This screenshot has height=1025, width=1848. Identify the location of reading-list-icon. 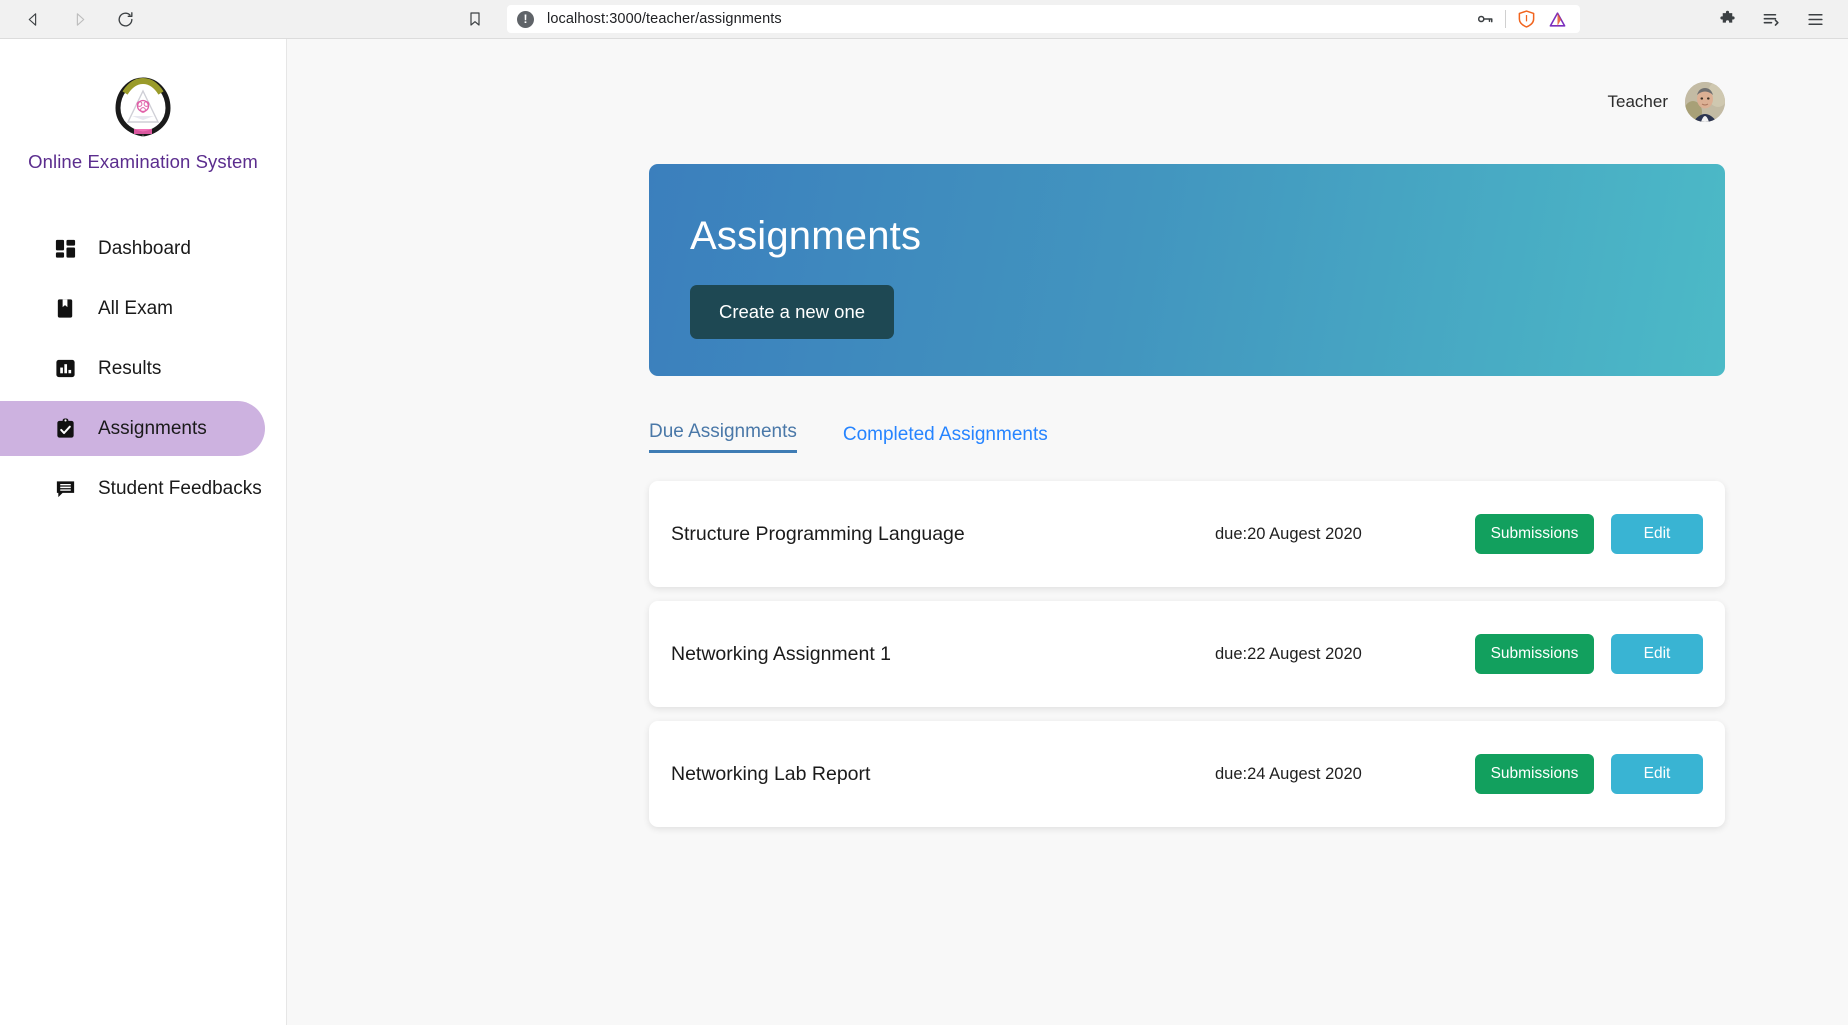
(1771, 19).